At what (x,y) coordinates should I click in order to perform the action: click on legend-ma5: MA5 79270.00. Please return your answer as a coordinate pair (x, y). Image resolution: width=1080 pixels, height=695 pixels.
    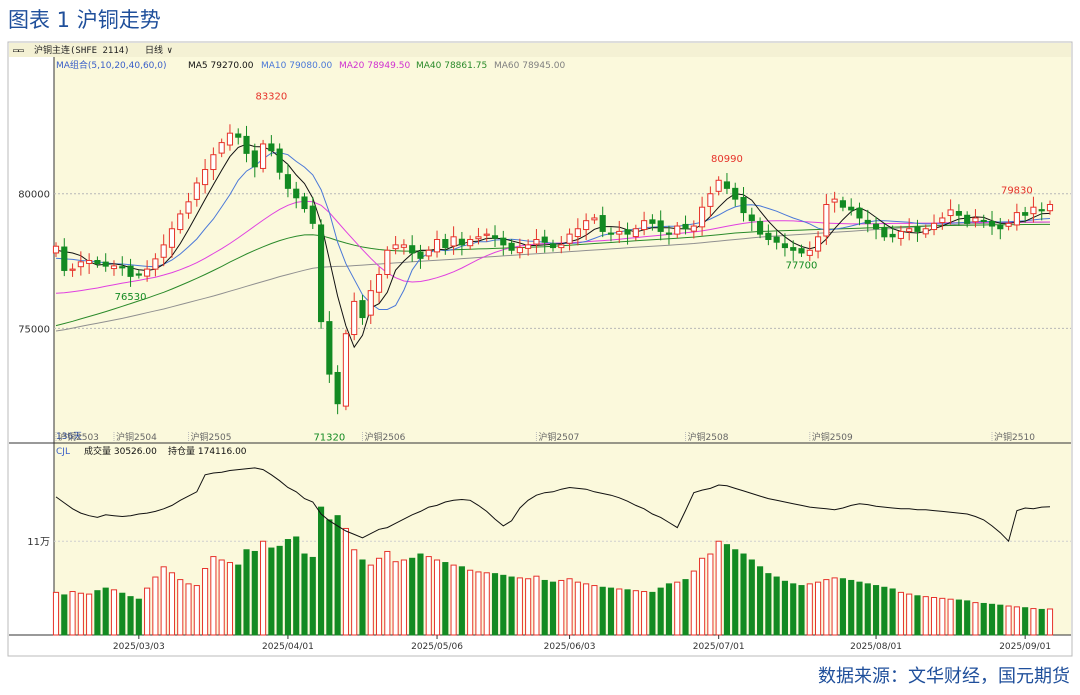
    Looking at the image, I should click on (221, 66).